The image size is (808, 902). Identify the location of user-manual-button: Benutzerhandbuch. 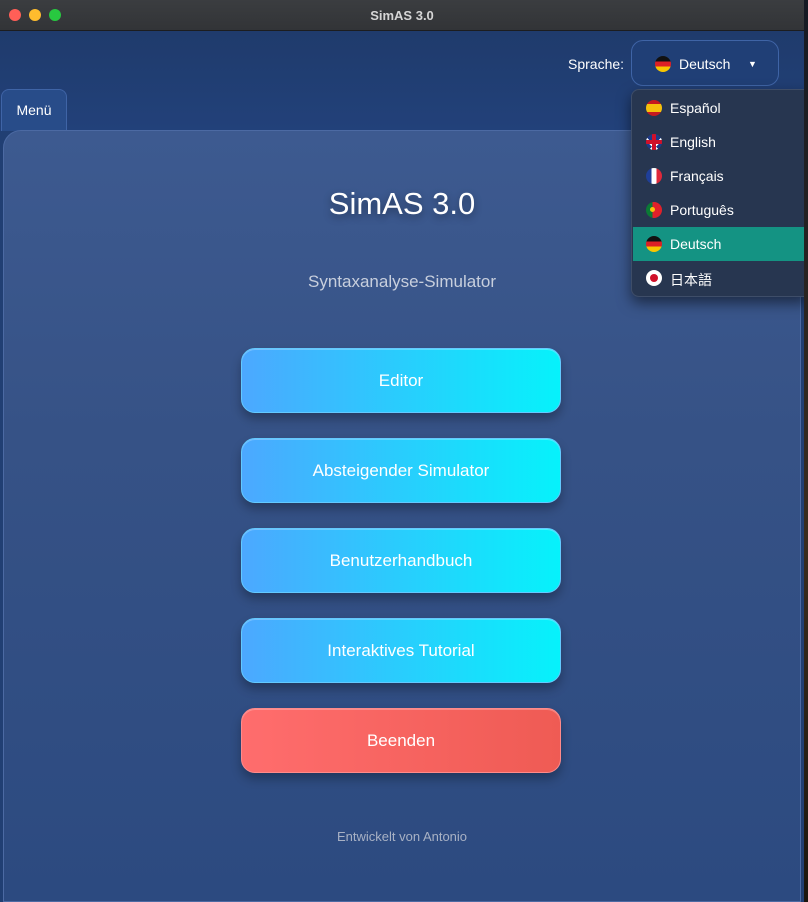
(401, 560).